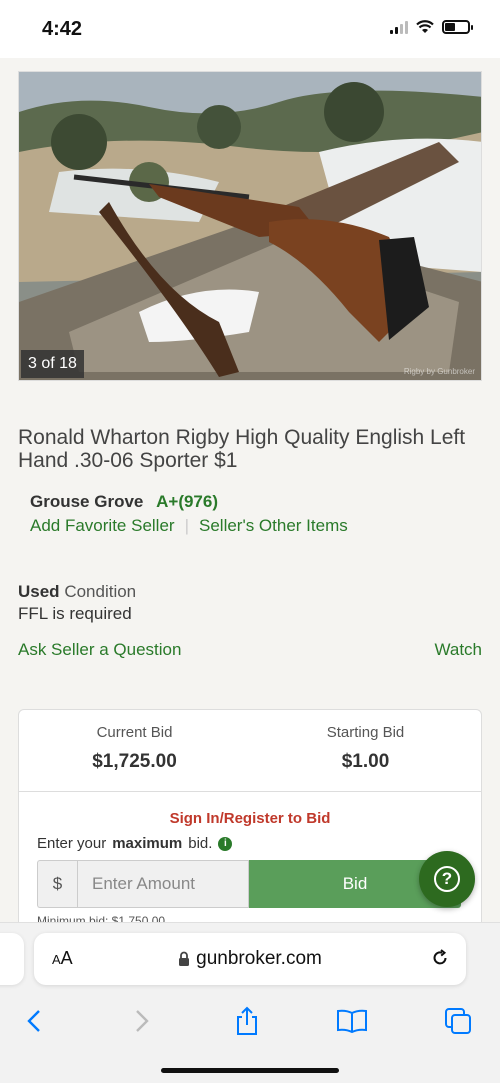 The height and width of the screenshot is (1083, 500). What do you see at coordinates (439, 371) in the screenshot?
I see `photo-watermark: Rigby by Gunbroker` at bounding box center [439, 371].